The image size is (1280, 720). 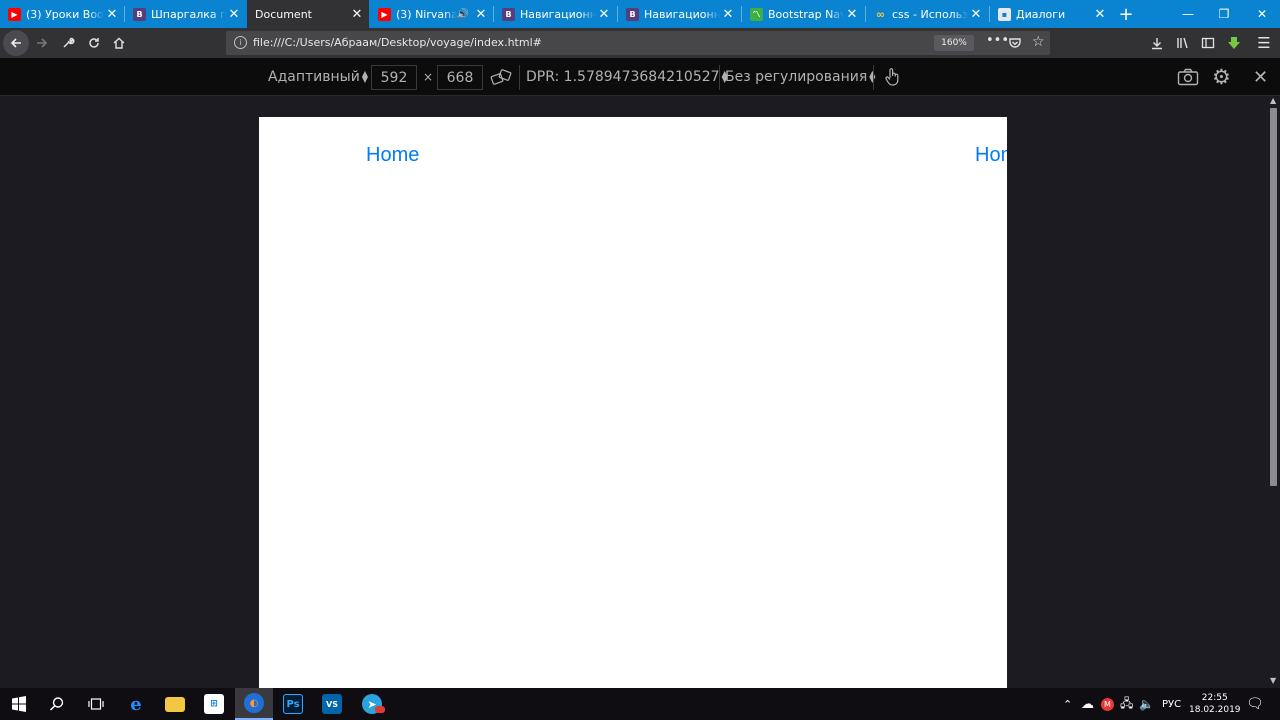 What do you see at coordinates (1255, 704) in the screenshot?
I see `notifications-icon: 🗨` at bounding box center [1255, 704].